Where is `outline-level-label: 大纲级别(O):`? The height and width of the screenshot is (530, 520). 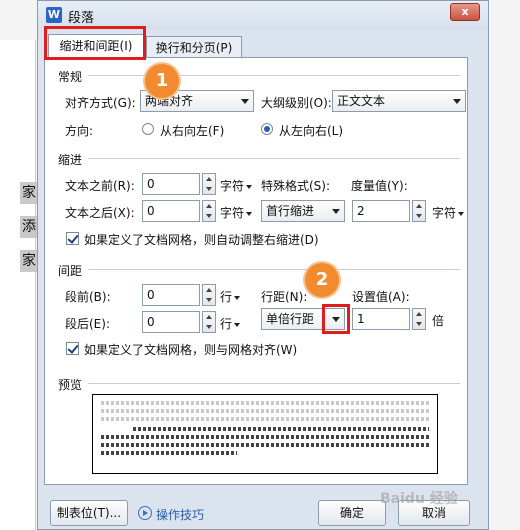 outline-level-label: 大纲级别(O): is located at coordinates (296, 103).